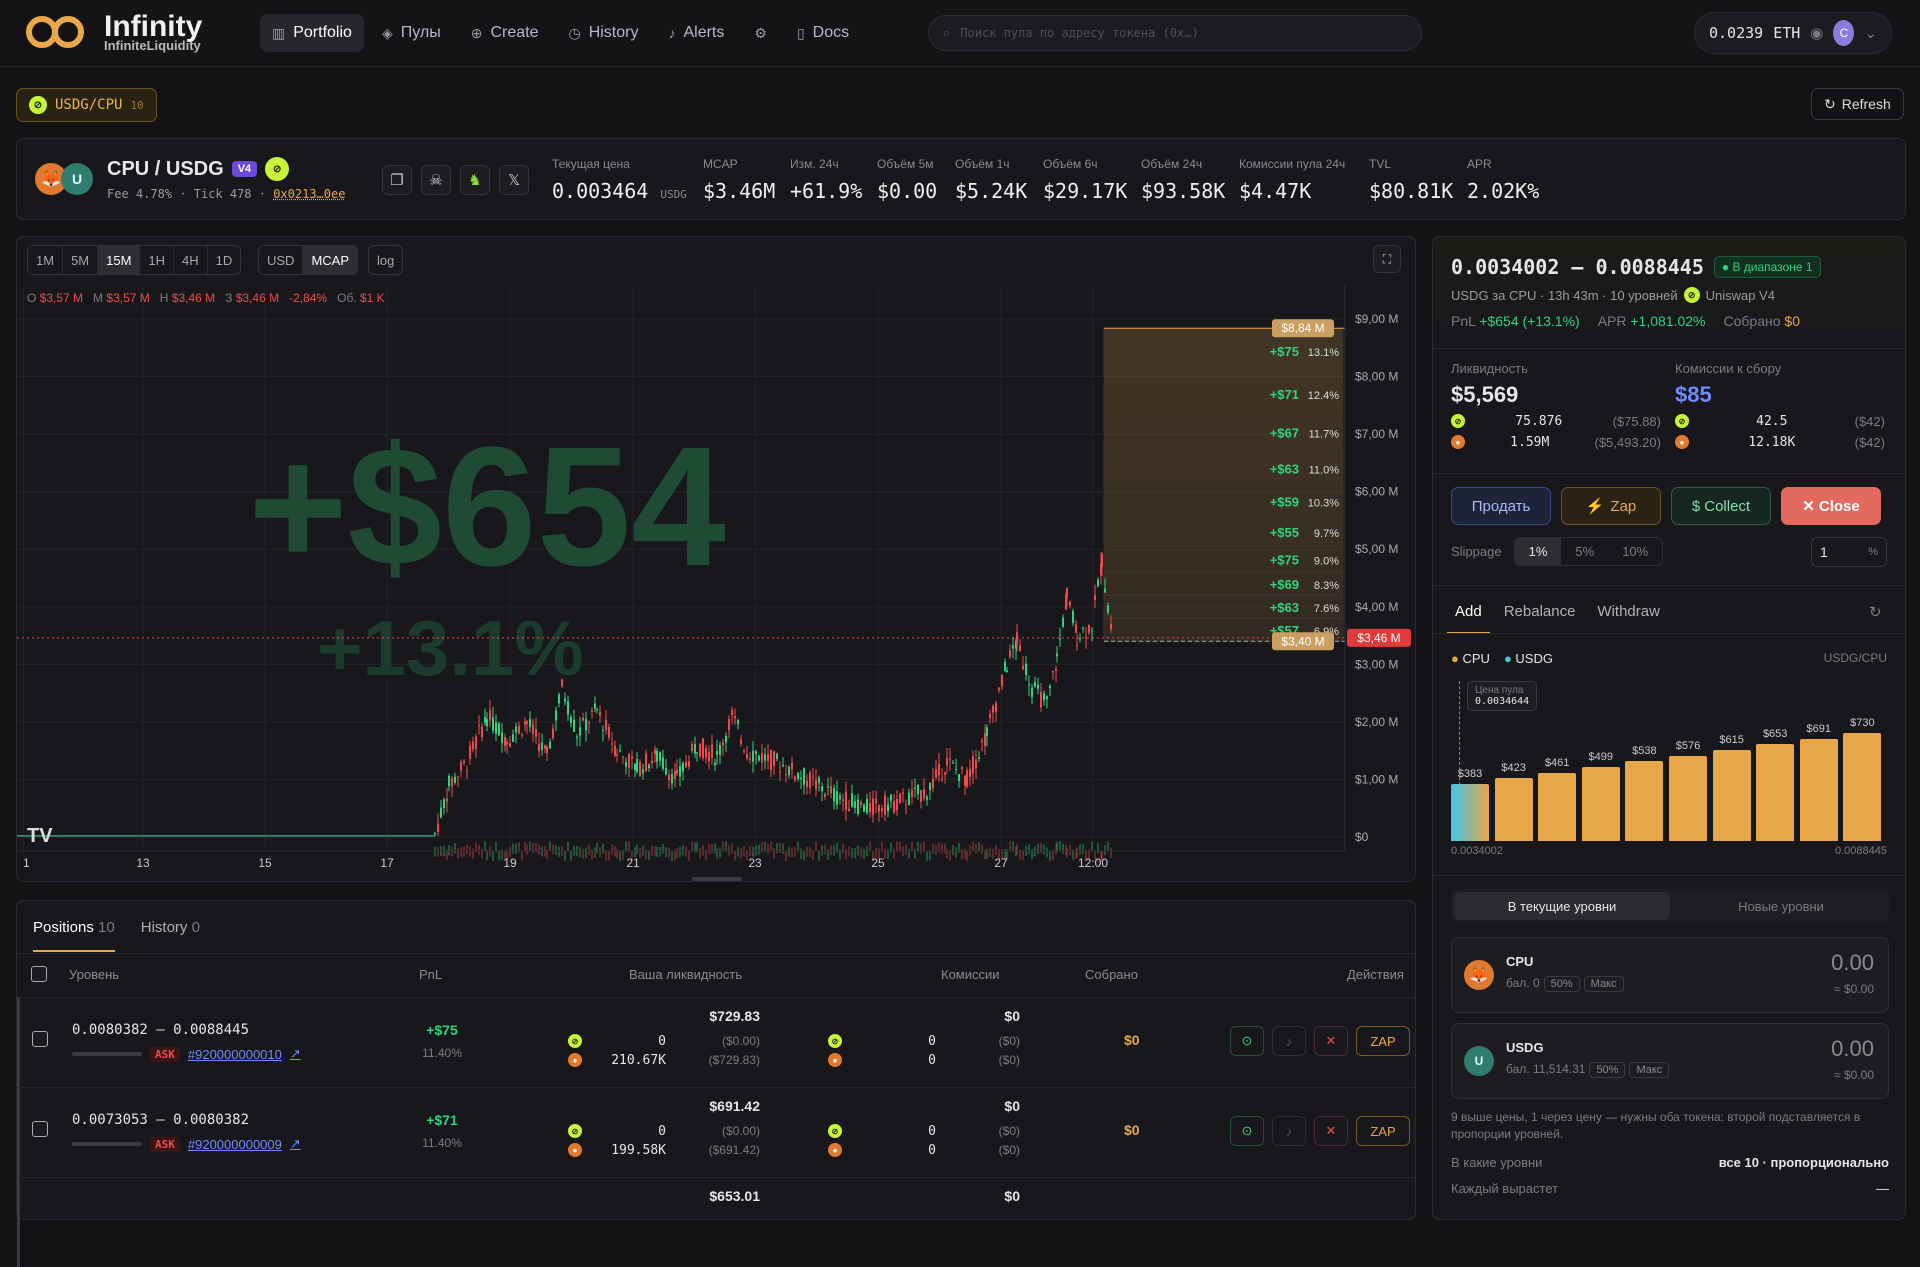 The height and width of the screenshot is (1267, 1920). What do you see at coordinates (191, 260) in the screenshot?
I see `tf-4h: 4H` at bounding box center [191, 260].